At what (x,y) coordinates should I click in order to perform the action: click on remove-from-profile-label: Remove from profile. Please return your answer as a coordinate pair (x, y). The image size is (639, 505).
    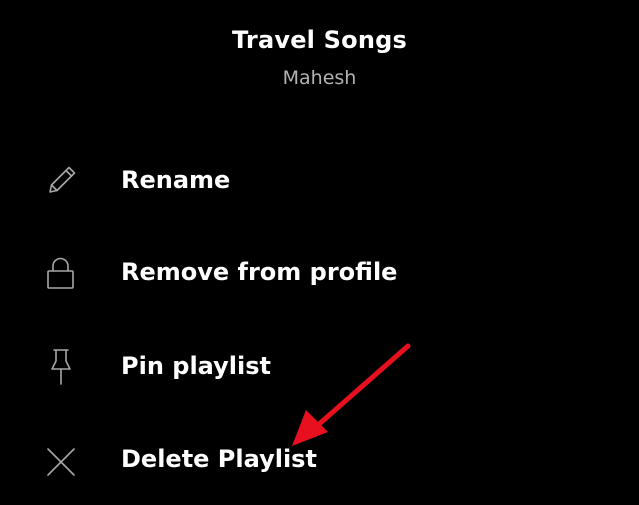
    Looking at the image, I should click on (259, 272).